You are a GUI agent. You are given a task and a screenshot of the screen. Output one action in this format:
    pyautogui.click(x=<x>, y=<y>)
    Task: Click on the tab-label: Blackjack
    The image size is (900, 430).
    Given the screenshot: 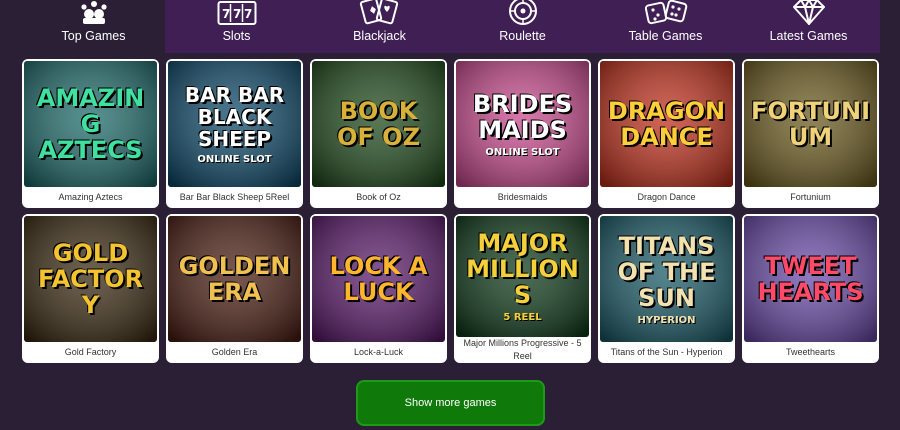 What is the action you would take?
    pyautogui.click(x=379, y=36)
    